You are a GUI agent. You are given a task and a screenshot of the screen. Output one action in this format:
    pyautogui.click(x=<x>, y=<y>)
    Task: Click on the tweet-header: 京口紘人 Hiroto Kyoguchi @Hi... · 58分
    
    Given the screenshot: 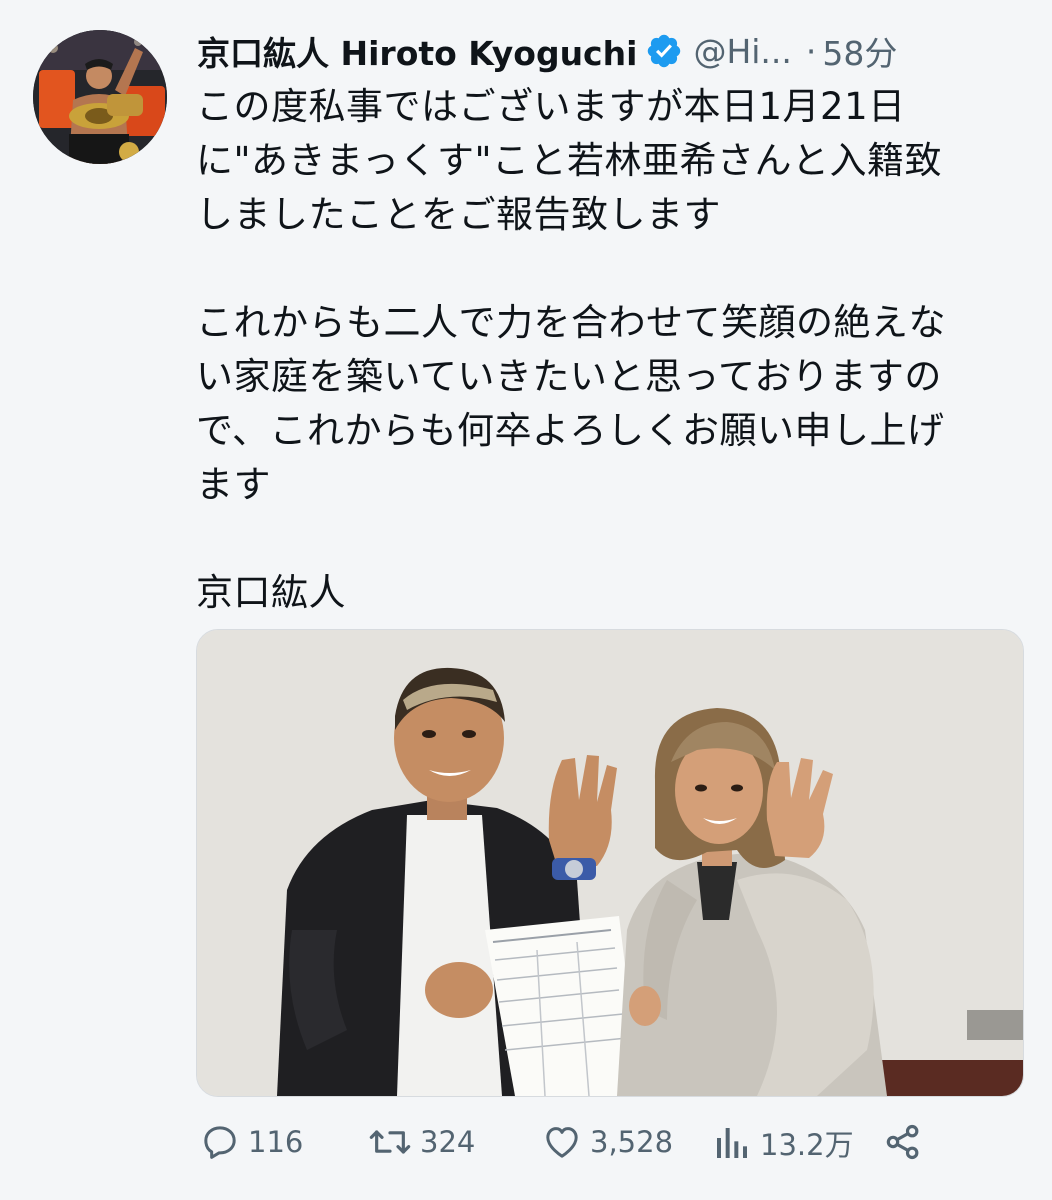 What is the action you would take?
    pyautogui.click(x=547, y=51)
    